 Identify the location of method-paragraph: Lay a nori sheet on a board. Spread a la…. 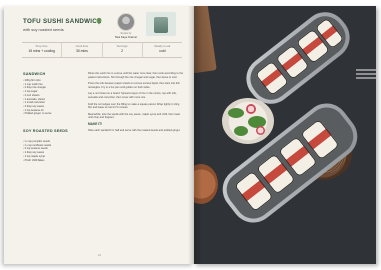
(132, 95).